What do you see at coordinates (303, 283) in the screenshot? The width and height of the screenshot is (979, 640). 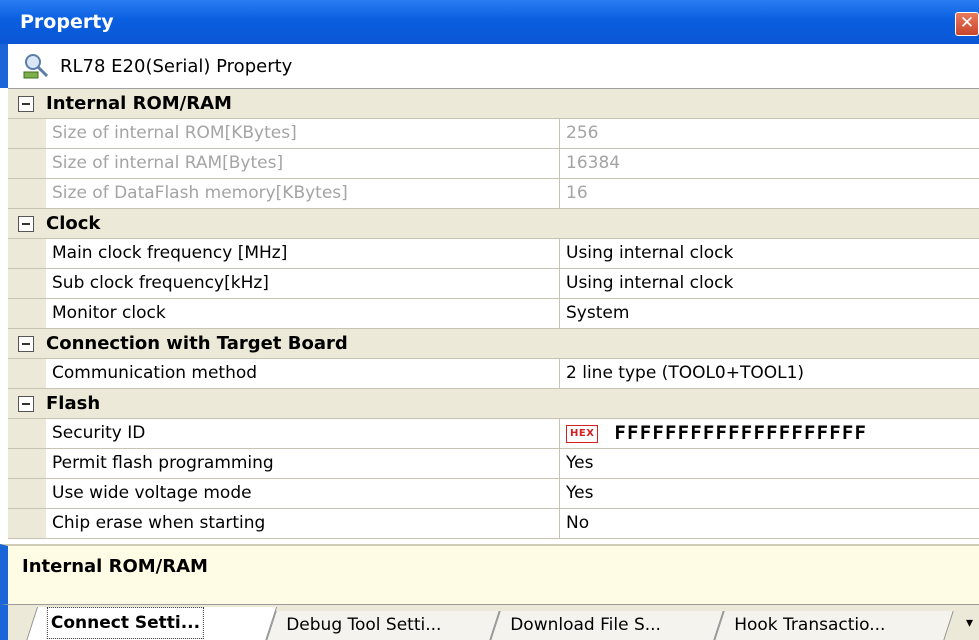 I see `property-name: Sub clock frequency[kHz]` at bounding box center [303, 283].